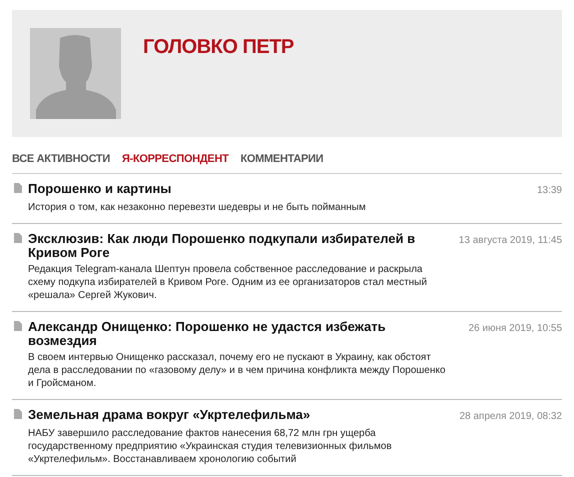 The height and width of the screenshot is (477, 574). What do you see at coordinates (549, 191) in the screenshot?
I see `article-date: 13:39` at bounding box center [549, 191].